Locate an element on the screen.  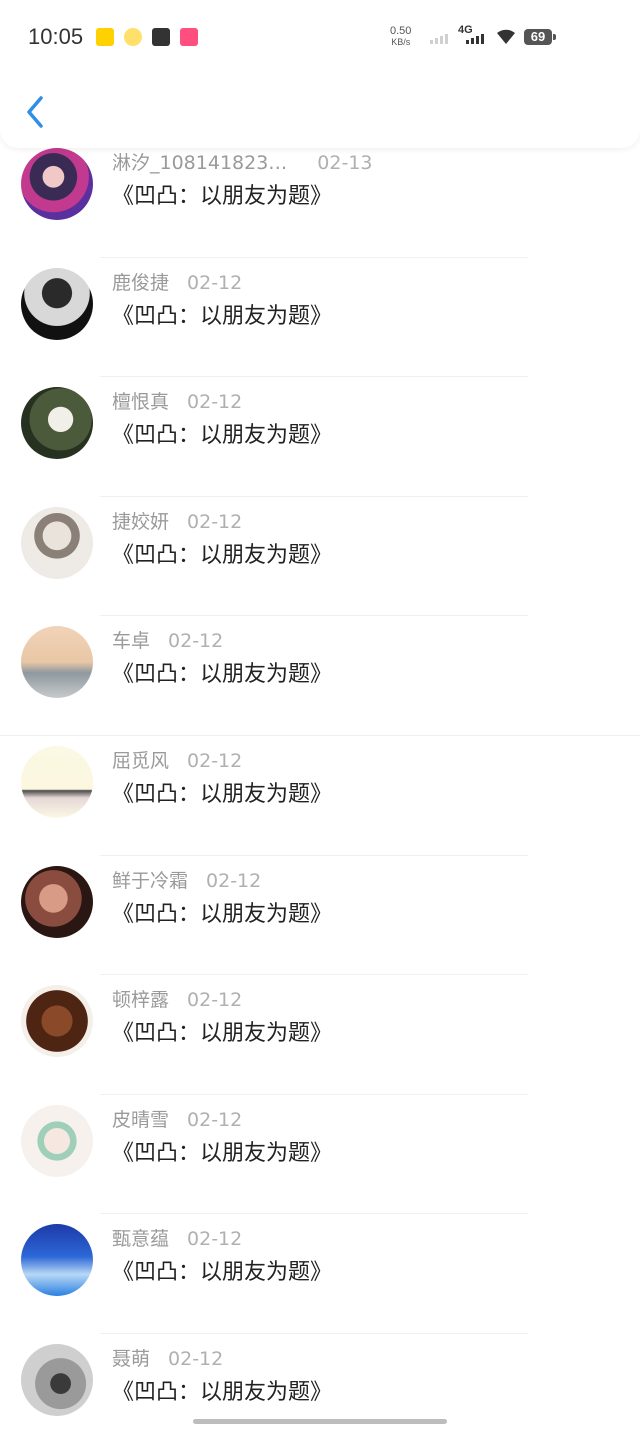
status-time: 10:05 is located at coordinates (56, 36).